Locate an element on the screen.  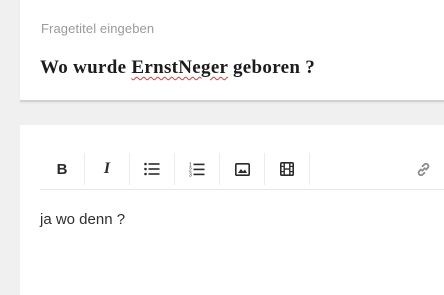
insert-link-button is located at coordinates (422, 169).